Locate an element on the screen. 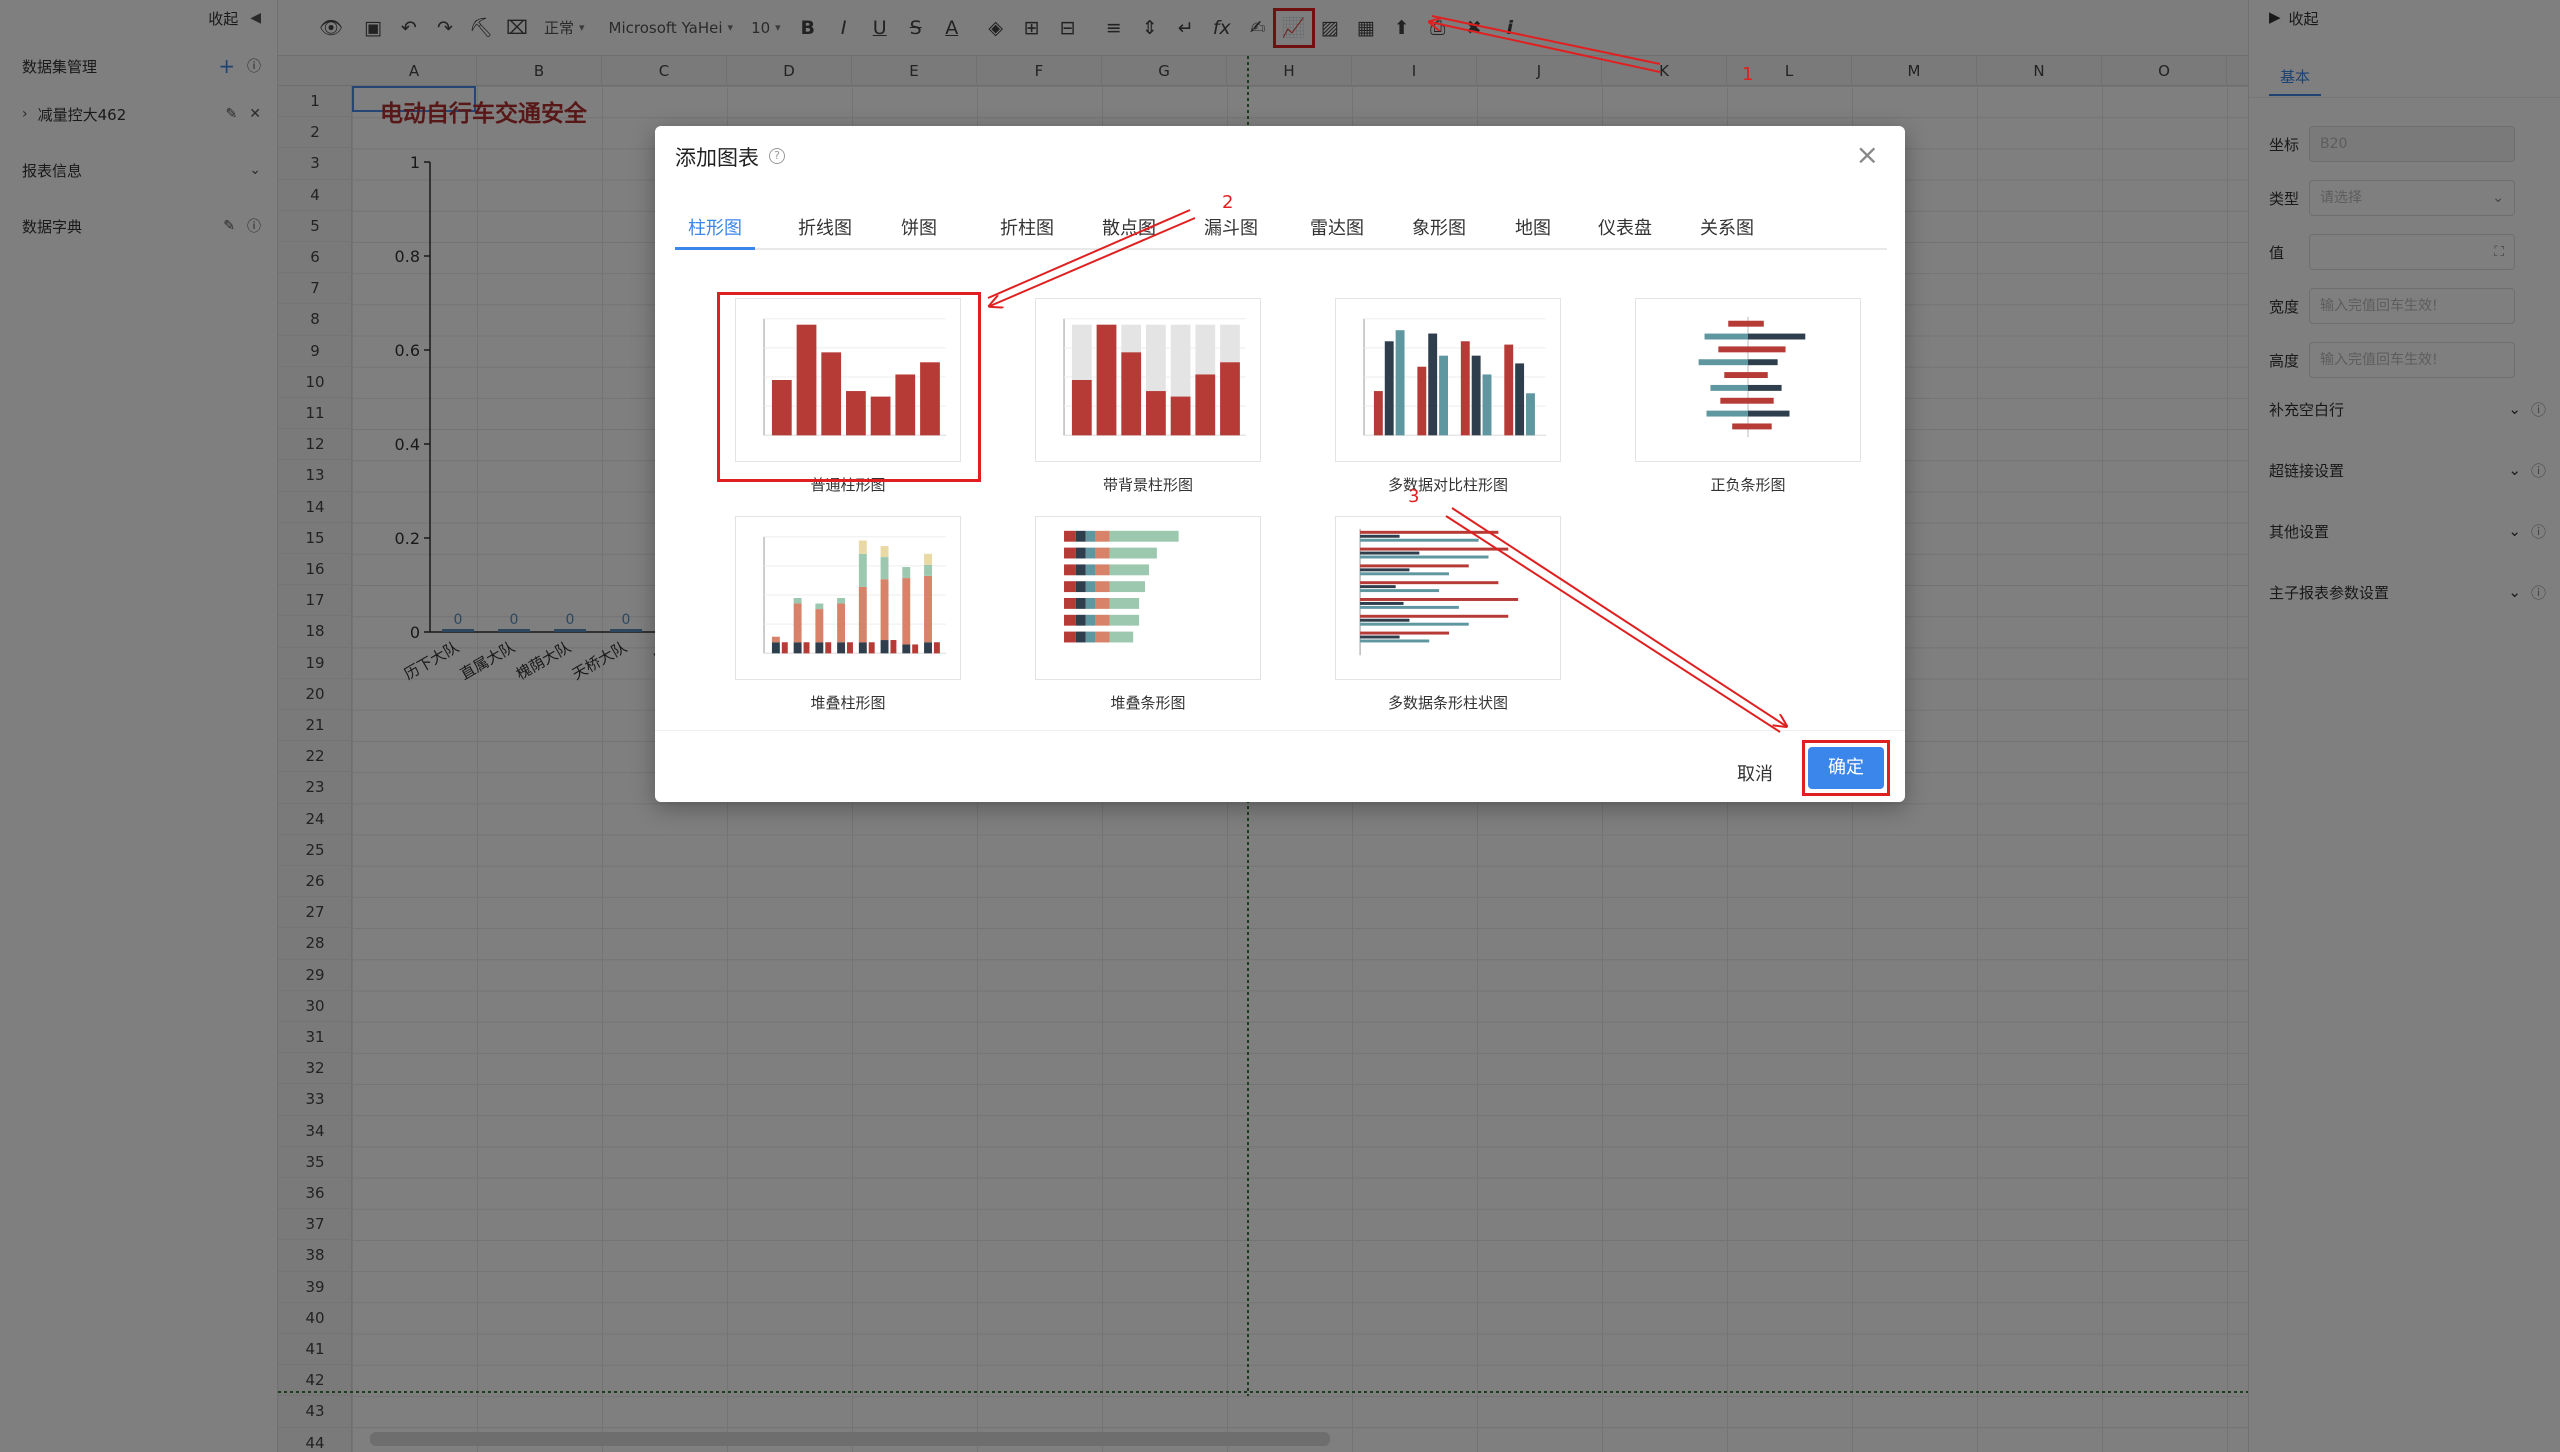 This screenshot has height=1452, width=2560. help-icon: ? is located at coordinates (777, 156).